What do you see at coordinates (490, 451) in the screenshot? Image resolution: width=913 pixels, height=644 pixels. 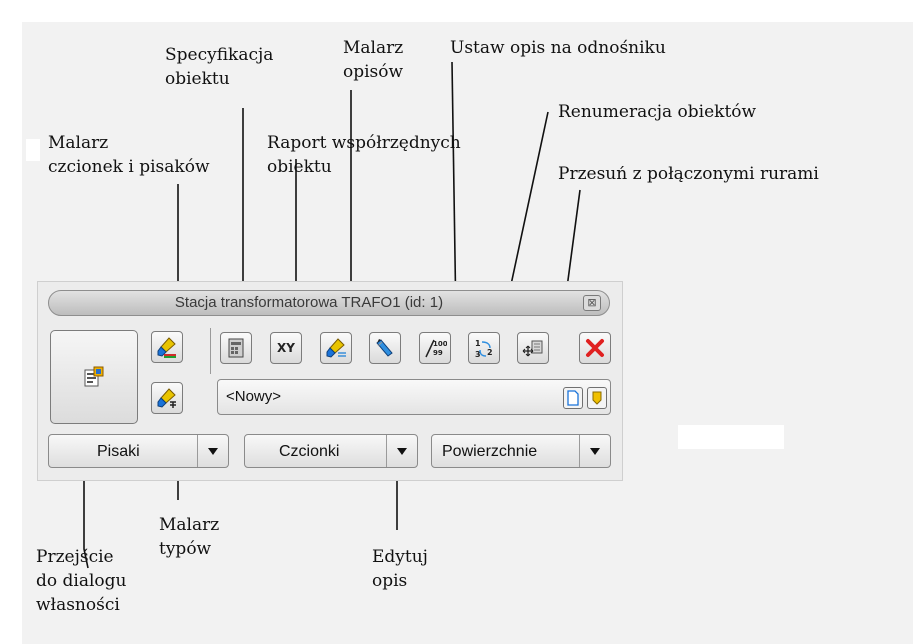 I see `surfaces-dropdown-label: Powierzchnie` at bounding box center [490, 451].